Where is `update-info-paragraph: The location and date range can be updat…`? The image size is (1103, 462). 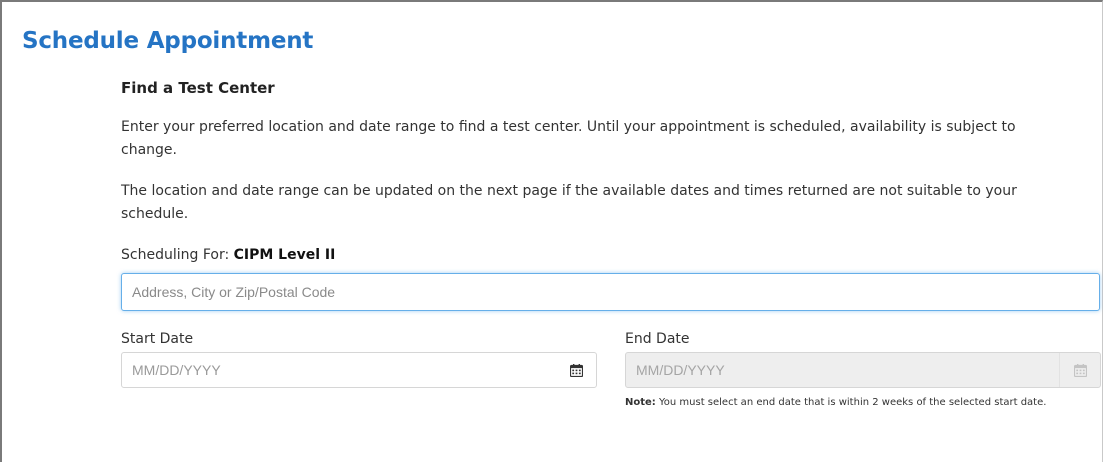 update-info-paragraph: The location and date range can be updat… is located at coordinates (569, 202).